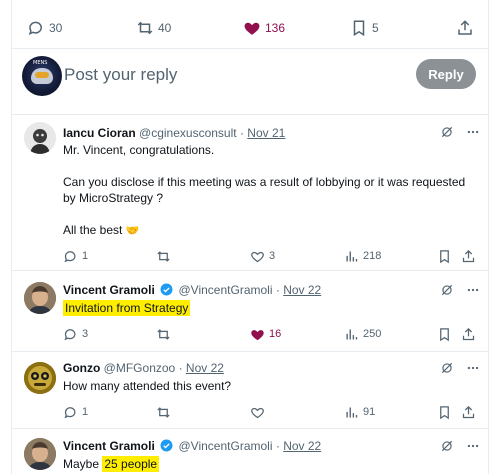  I want to click on reply-count: 30, so click(56, 28).